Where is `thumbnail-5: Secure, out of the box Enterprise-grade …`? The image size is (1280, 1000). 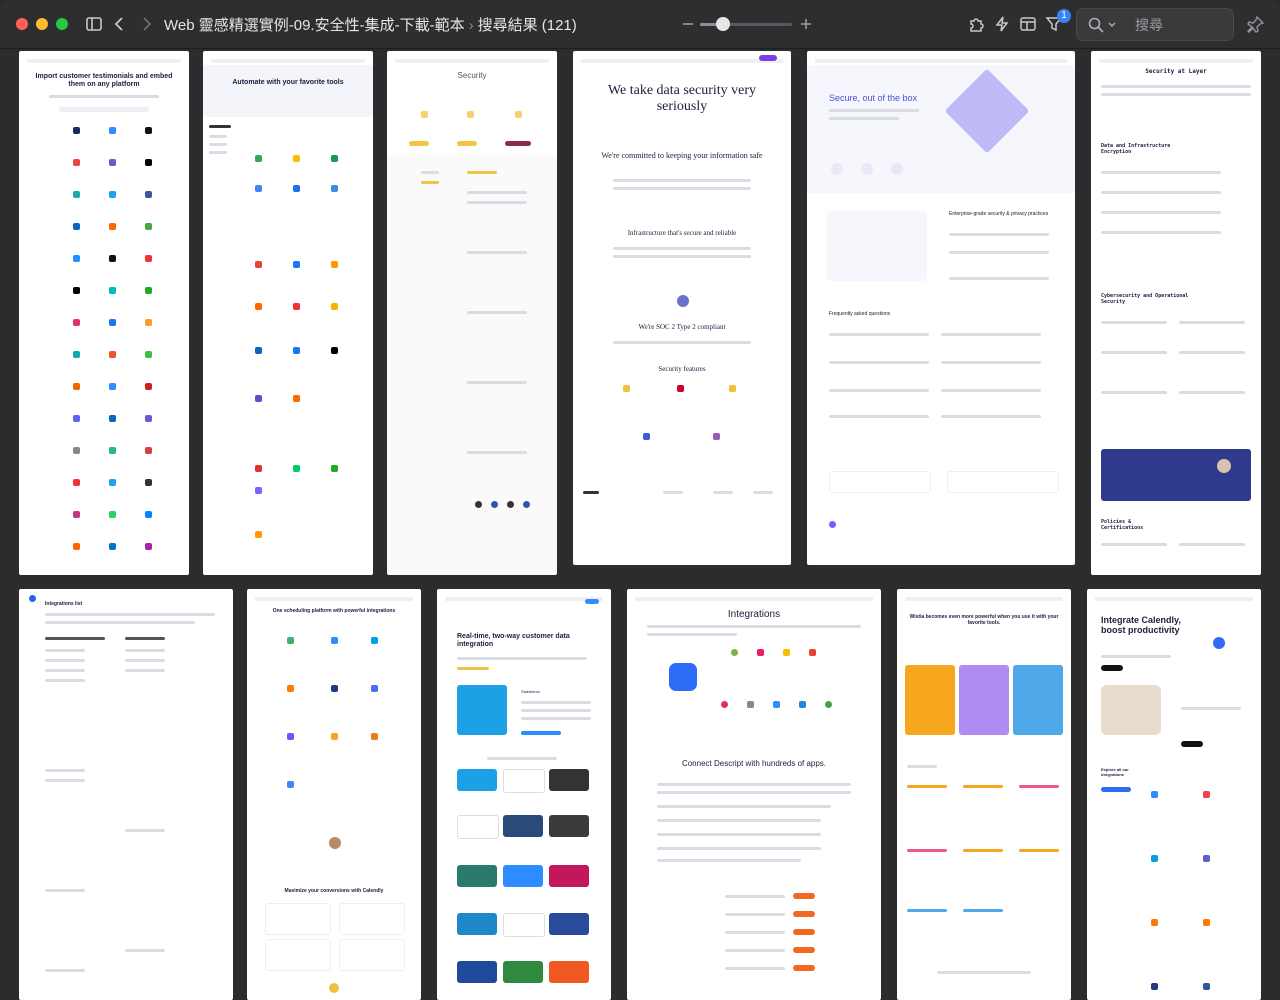
thumbnail-5: Secure, out of the box Enterprise-grade … is located at coordinates (941, 308).